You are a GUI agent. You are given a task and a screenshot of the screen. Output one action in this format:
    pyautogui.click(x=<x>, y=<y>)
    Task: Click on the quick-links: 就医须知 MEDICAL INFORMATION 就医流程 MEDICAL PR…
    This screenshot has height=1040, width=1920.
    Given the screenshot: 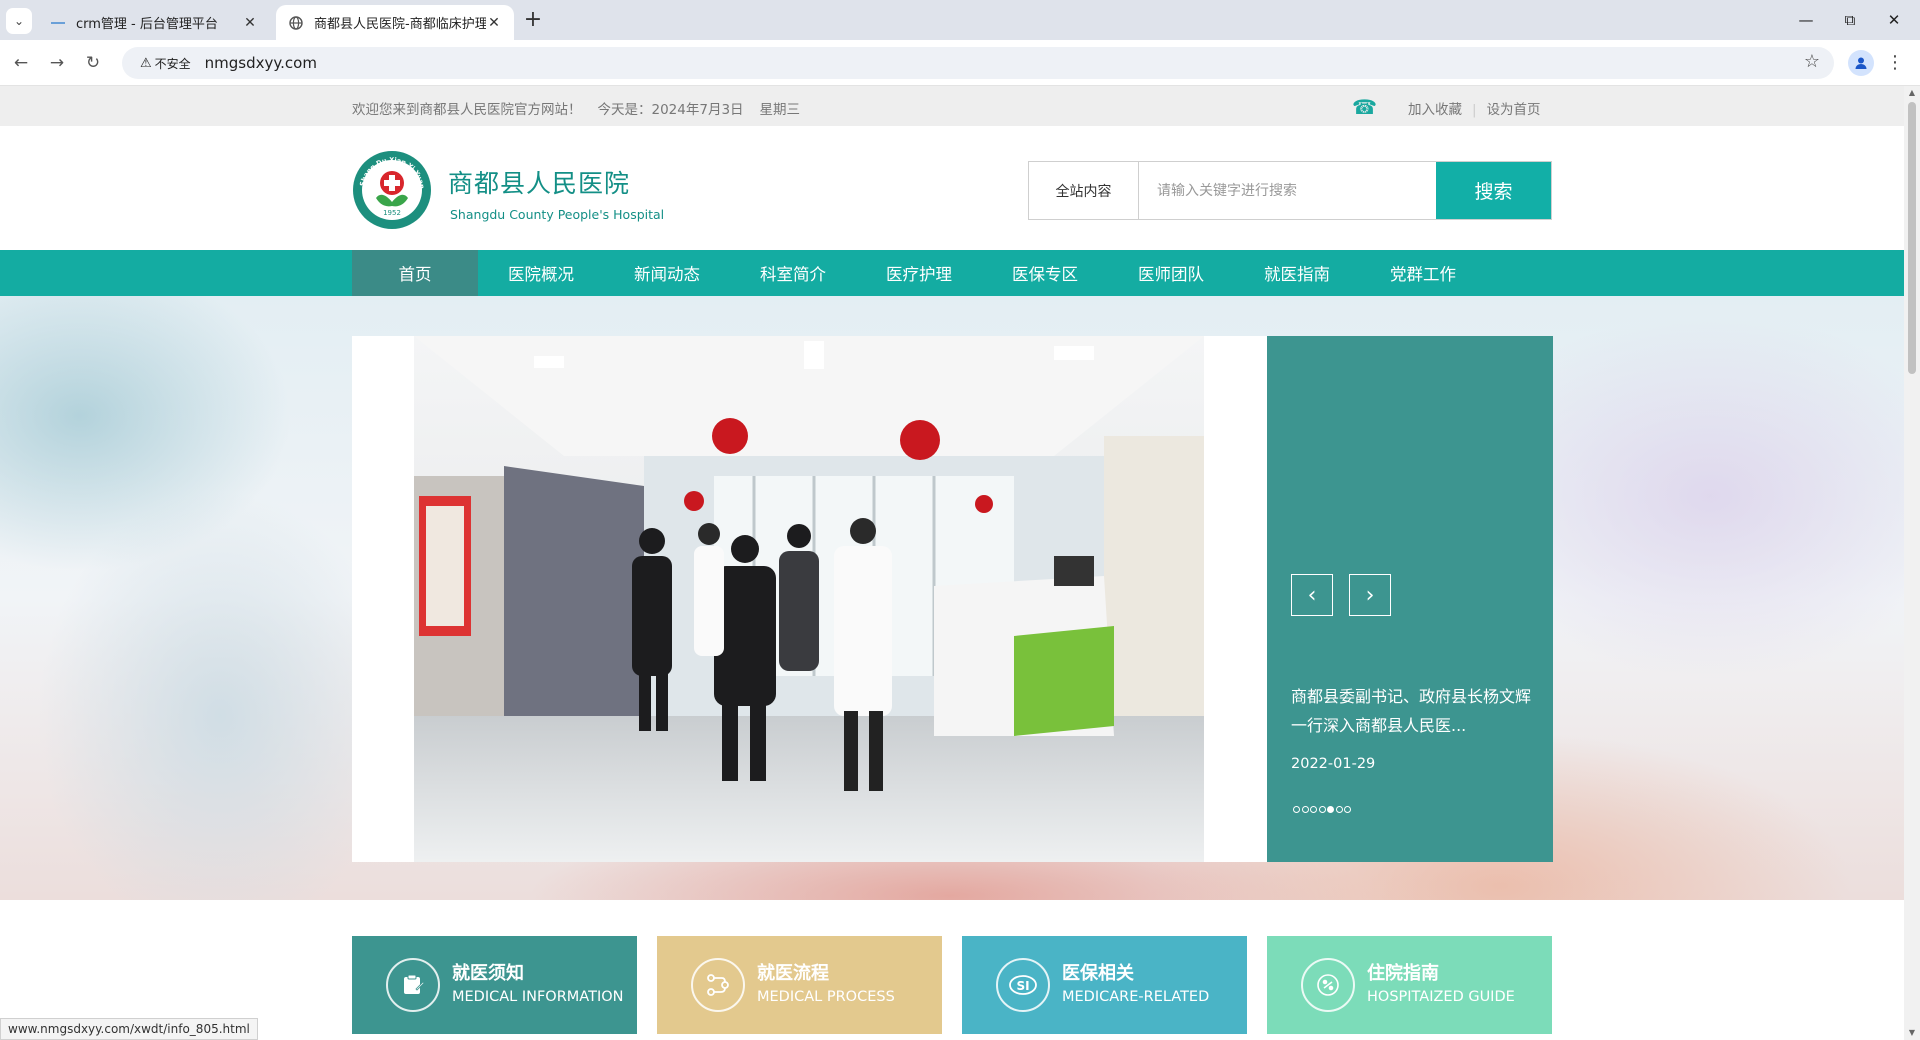 What is the action you would take?
    pyautogui.click(x=952, y=988)
    